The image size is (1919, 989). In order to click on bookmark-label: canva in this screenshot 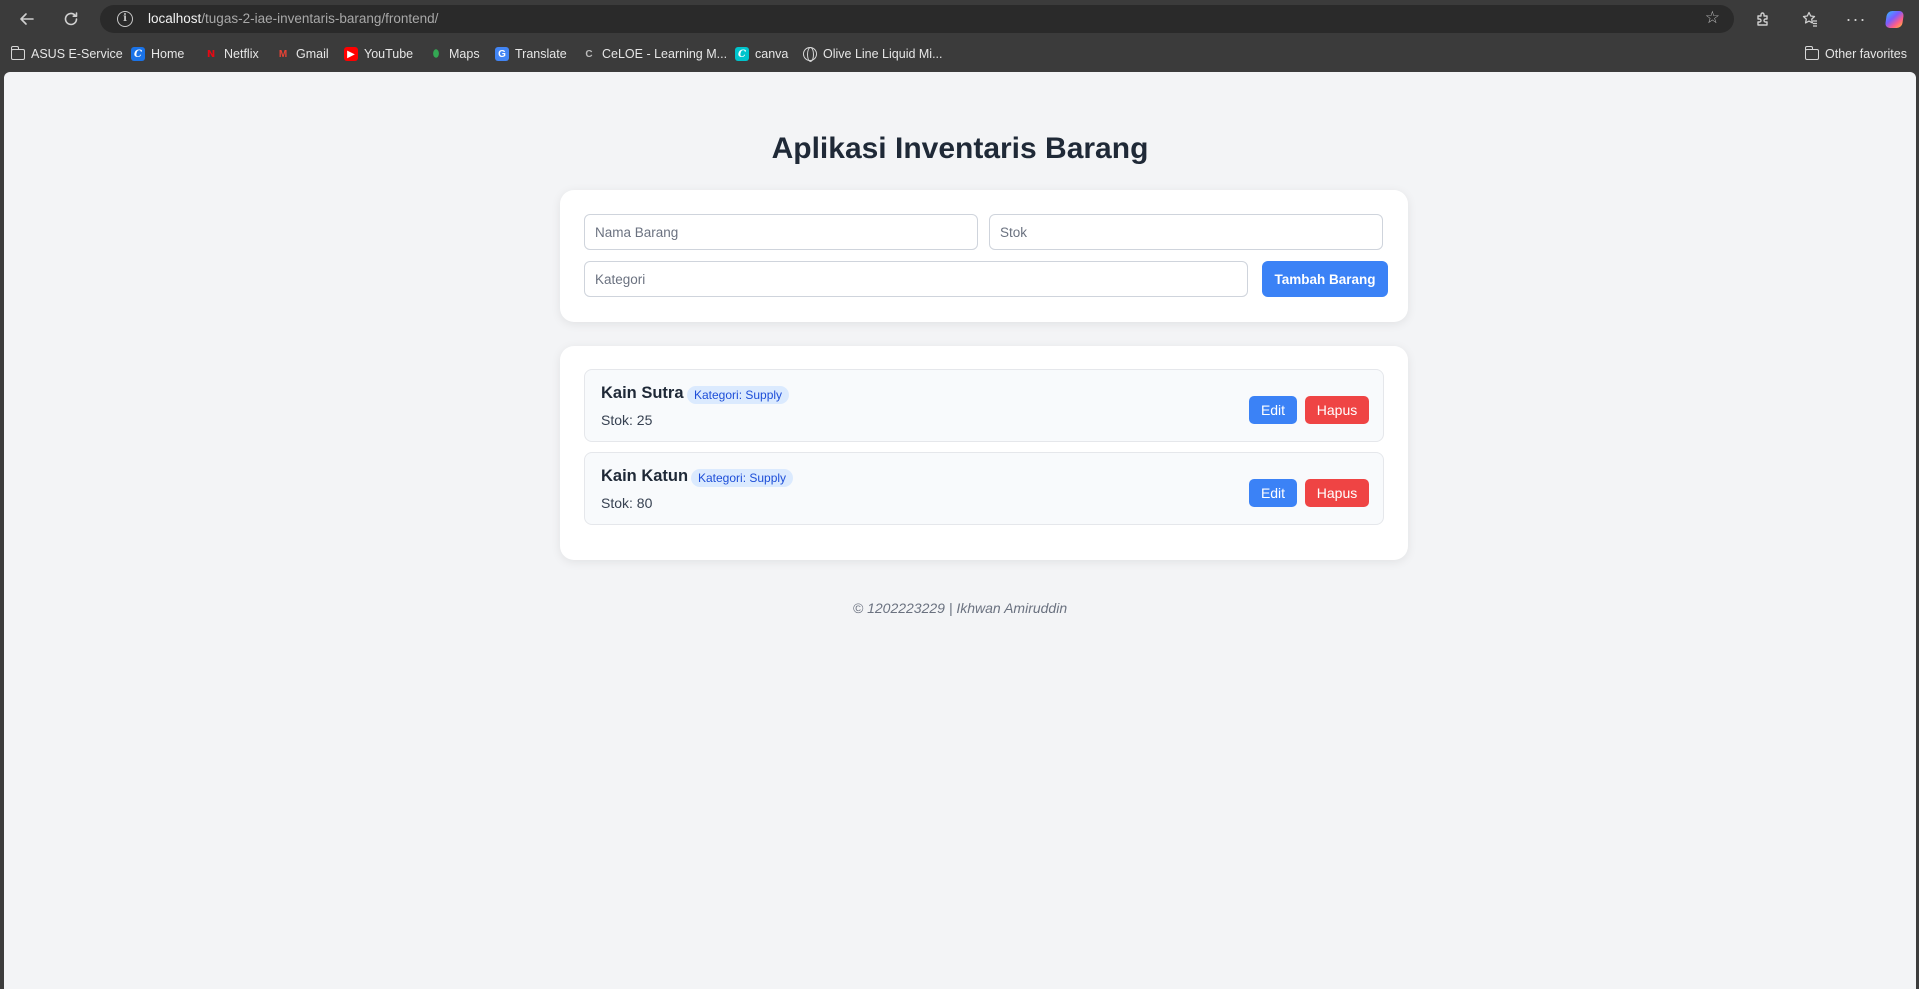, I will do `click(772, 54)`.